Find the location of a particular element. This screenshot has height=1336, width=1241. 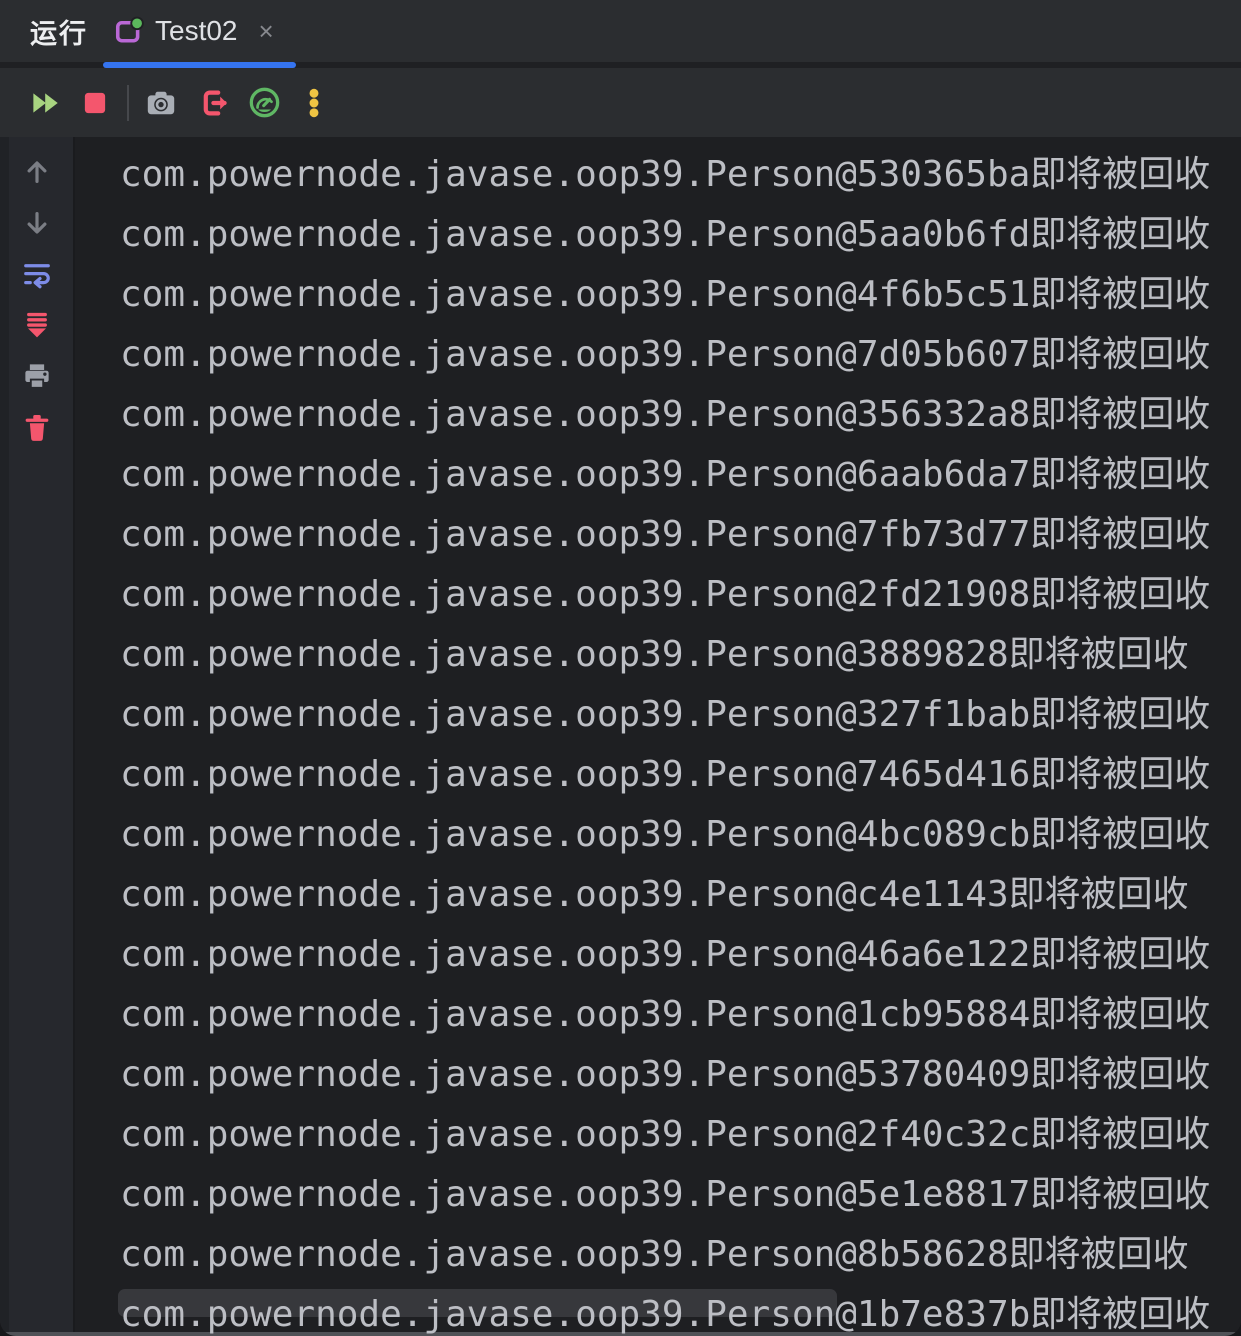

profiler-button is located at coordinates (264, 103).